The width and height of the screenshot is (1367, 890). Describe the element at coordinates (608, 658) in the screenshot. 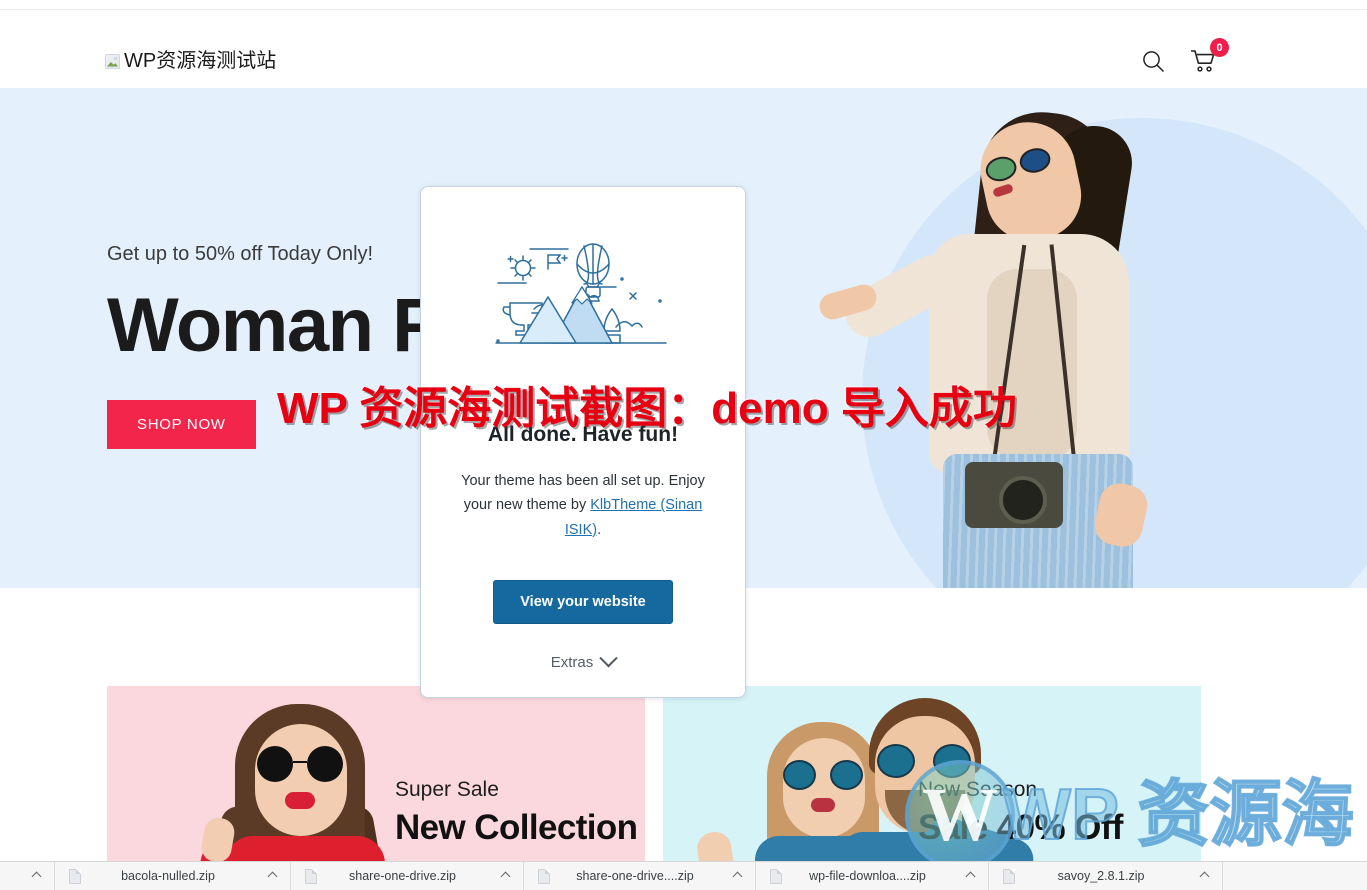

I see `chevron-down-icon` at that location.